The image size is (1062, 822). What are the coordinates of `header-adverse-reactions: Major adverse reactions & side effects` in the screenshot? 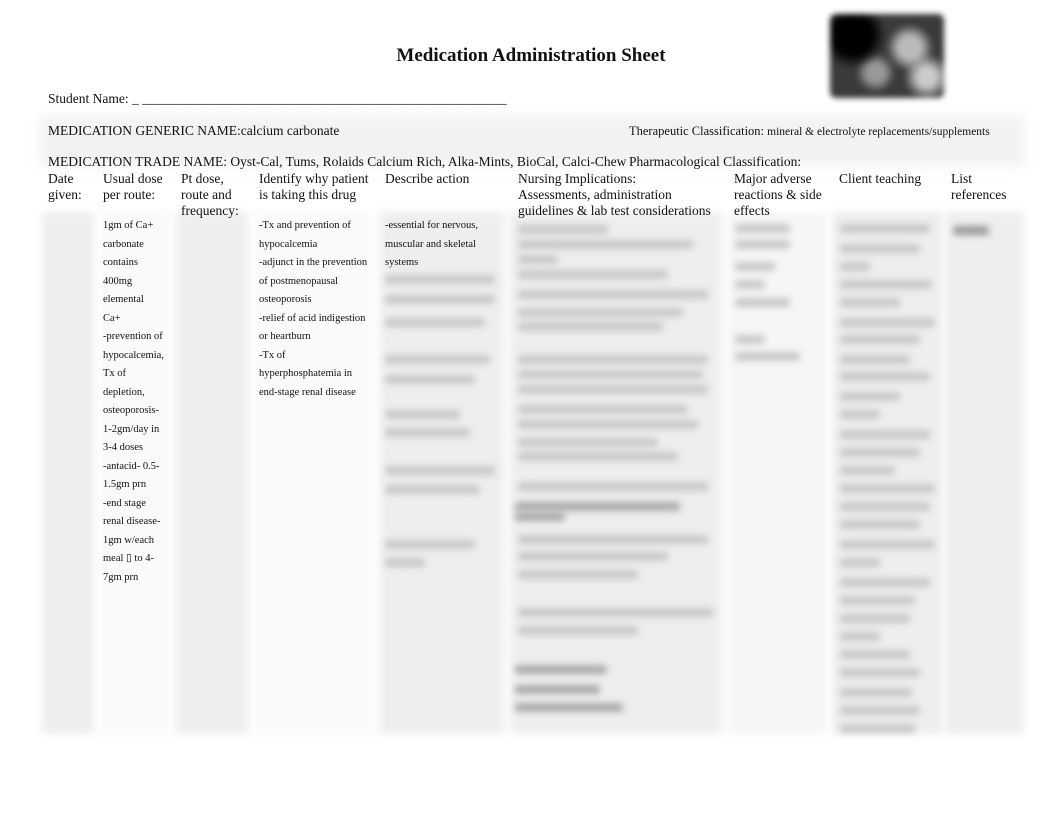 It's located at (778, 194).